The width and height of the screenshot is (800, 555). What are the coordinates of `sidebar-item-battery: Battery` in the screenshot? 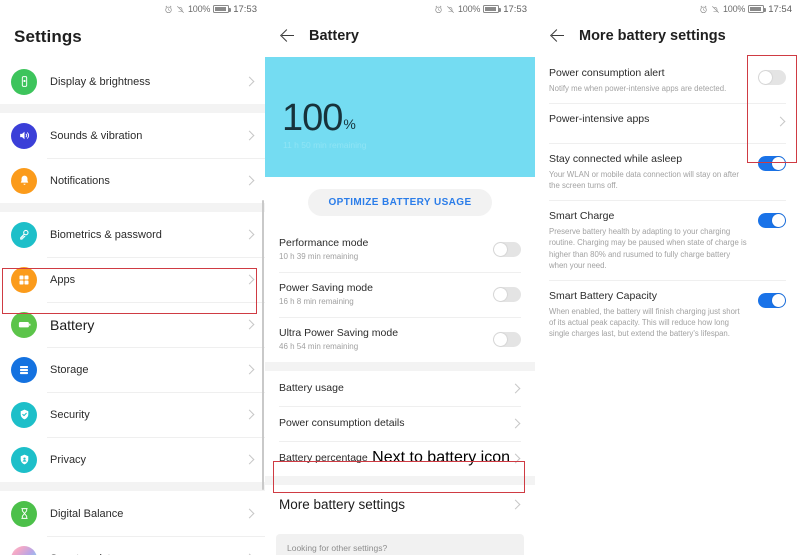 It's located at (132, 324).